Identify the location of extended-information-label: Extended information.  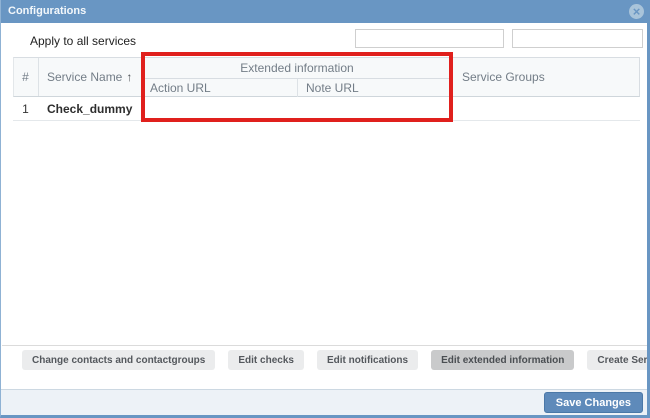
(297, 67).